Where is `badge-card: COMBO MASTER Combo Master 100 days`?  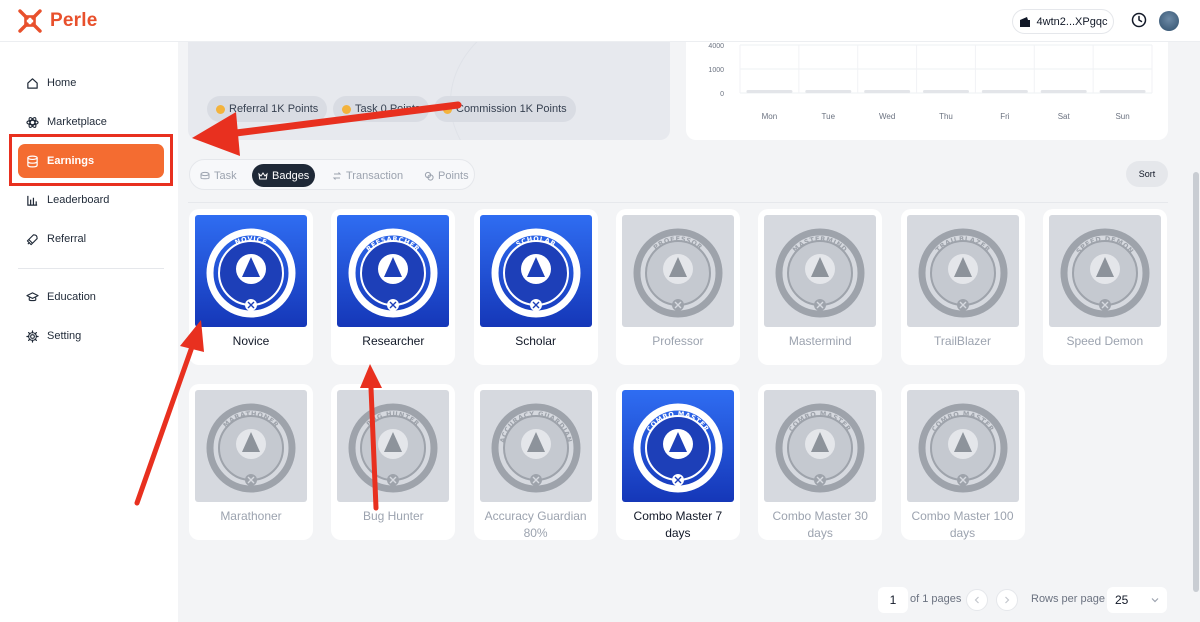 badge-card: COMBO MASTER Combo Master 100 days is located at coordinates (962, 462).